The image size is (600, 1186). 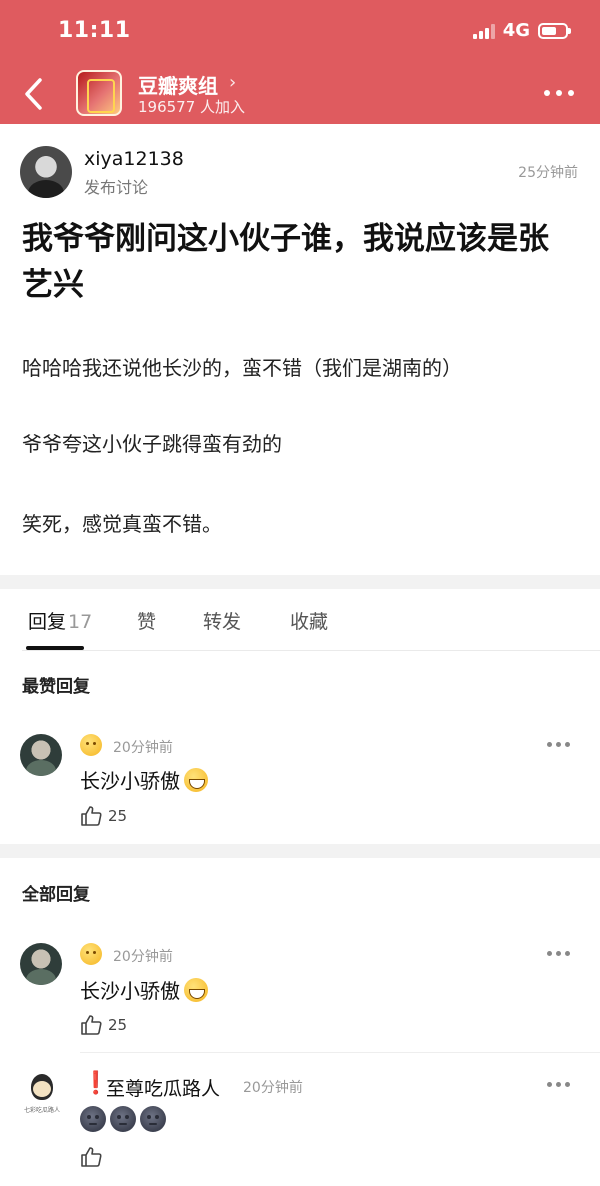 I want to click on tabs-divider, so click(x=311, y=650).